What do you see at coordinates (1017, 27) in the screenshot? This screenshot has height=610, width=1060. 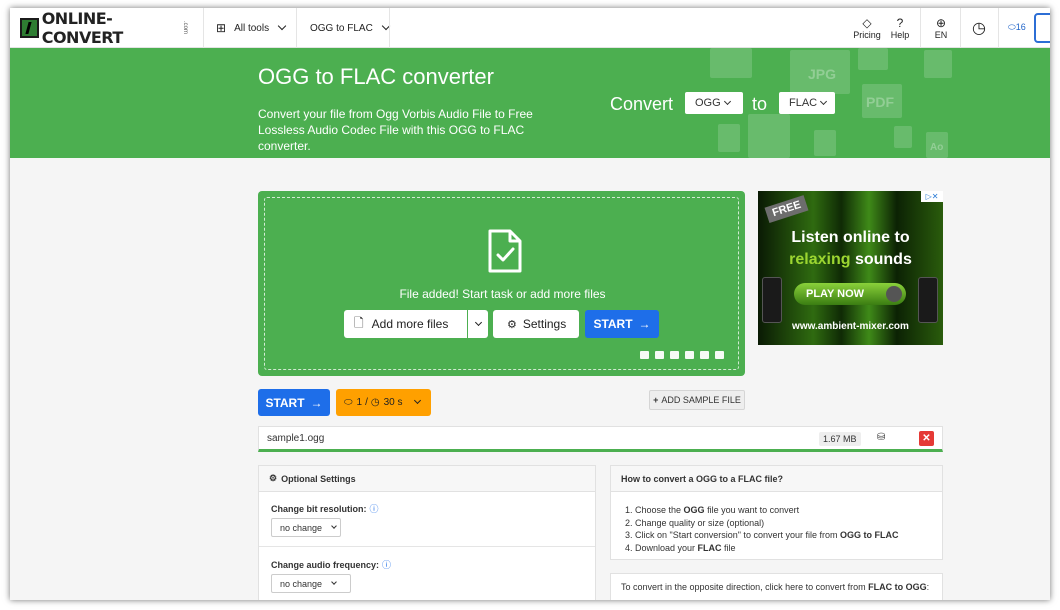 I see `credits-counter: ⬭16` at bounding box center [1017, 27].